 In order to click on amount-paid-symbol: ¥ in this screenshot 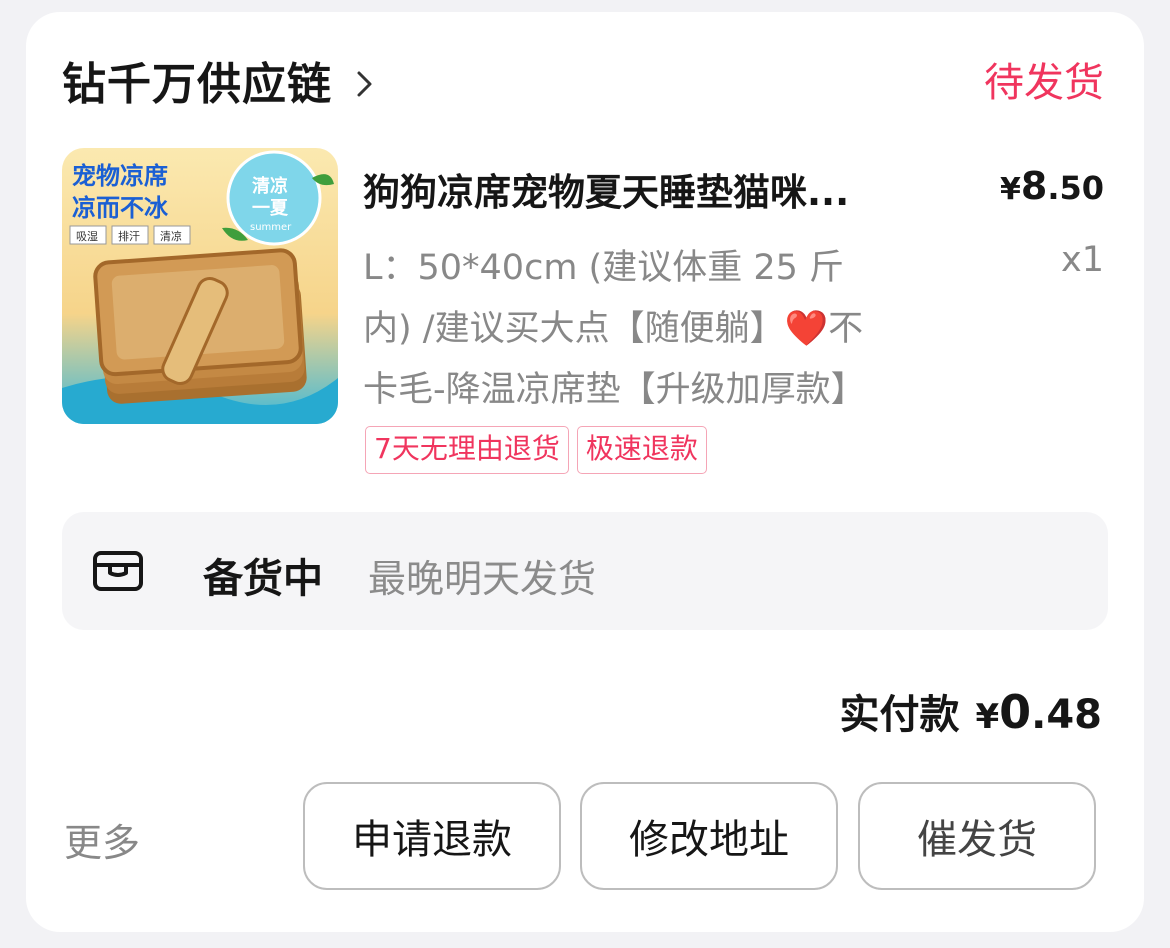, I will do `click(987, 717)`.